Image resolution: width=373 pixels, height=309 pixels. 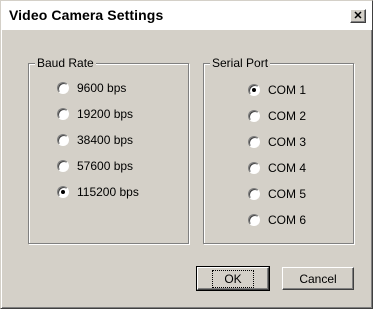 What do you see at coordinates (105, 140) in the screenshot?
I see `radio-label: 38400 bps` at bounding box center [105, 140].